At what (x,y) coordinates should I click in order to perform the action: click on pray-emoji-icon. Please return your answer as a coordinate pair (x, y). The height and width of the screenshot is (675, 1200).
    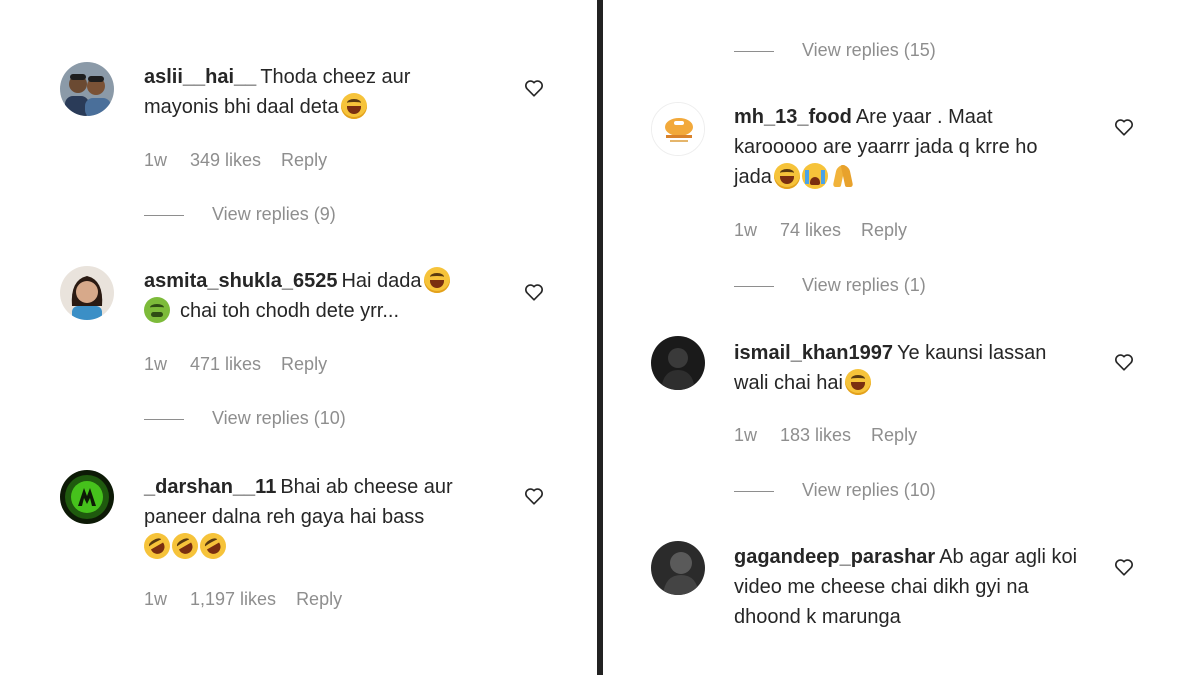
    Looking at the image, I should click on (843, 176).